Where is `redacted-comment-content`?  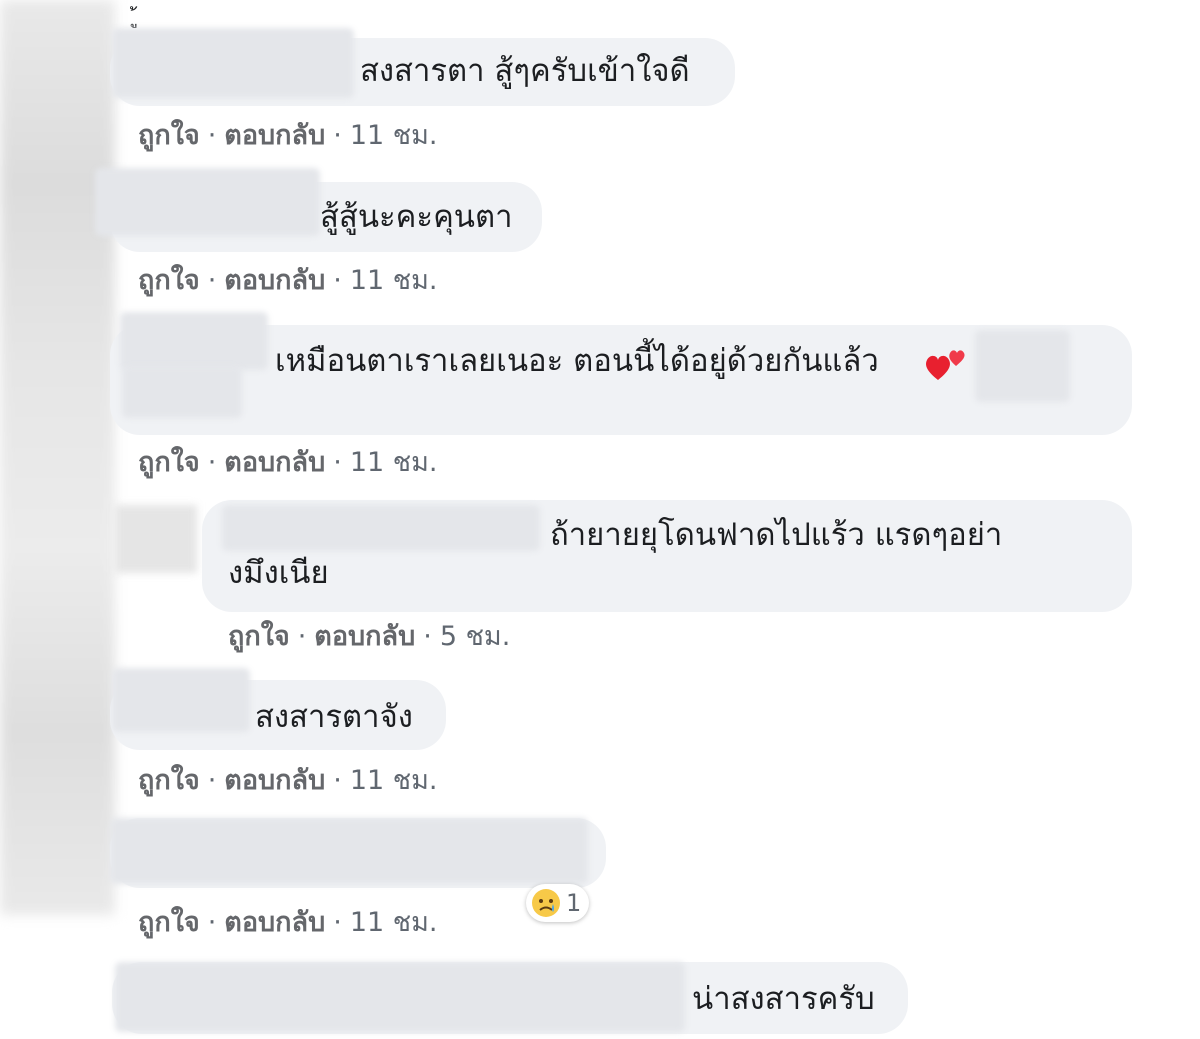
redacted-comment-content is located at coordinates (349, 851).